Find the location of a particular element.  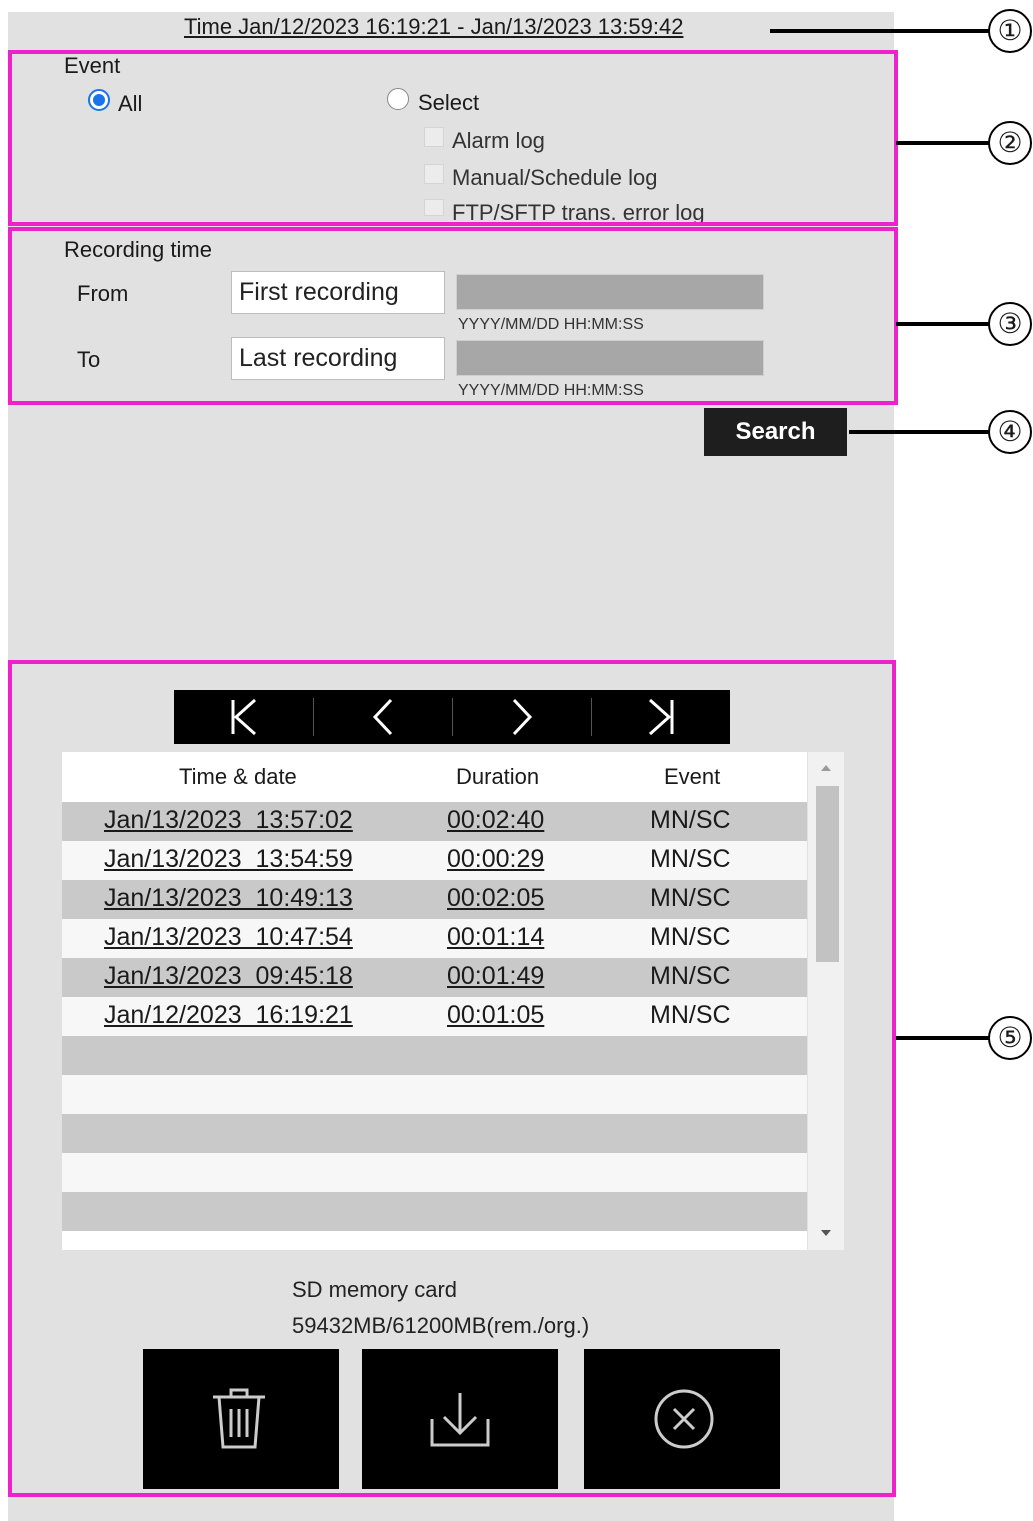

callout-4-line is located at coordinates (919, 432).